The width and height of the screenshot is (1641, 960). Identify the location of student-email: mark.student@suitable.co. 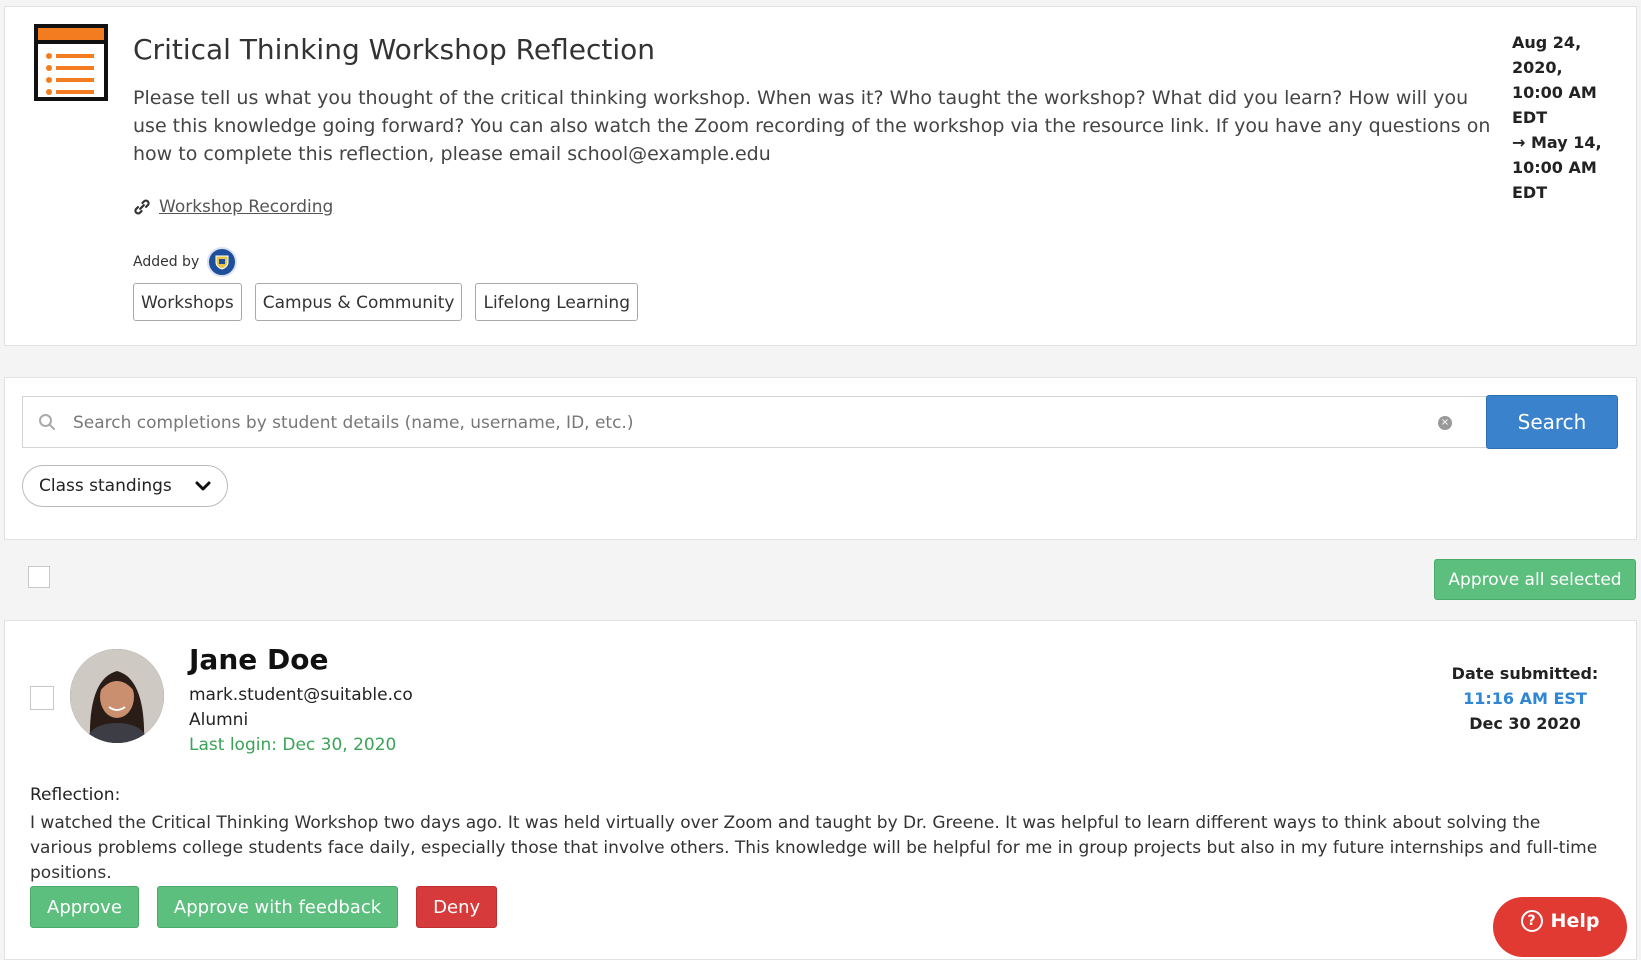
(301, 695).